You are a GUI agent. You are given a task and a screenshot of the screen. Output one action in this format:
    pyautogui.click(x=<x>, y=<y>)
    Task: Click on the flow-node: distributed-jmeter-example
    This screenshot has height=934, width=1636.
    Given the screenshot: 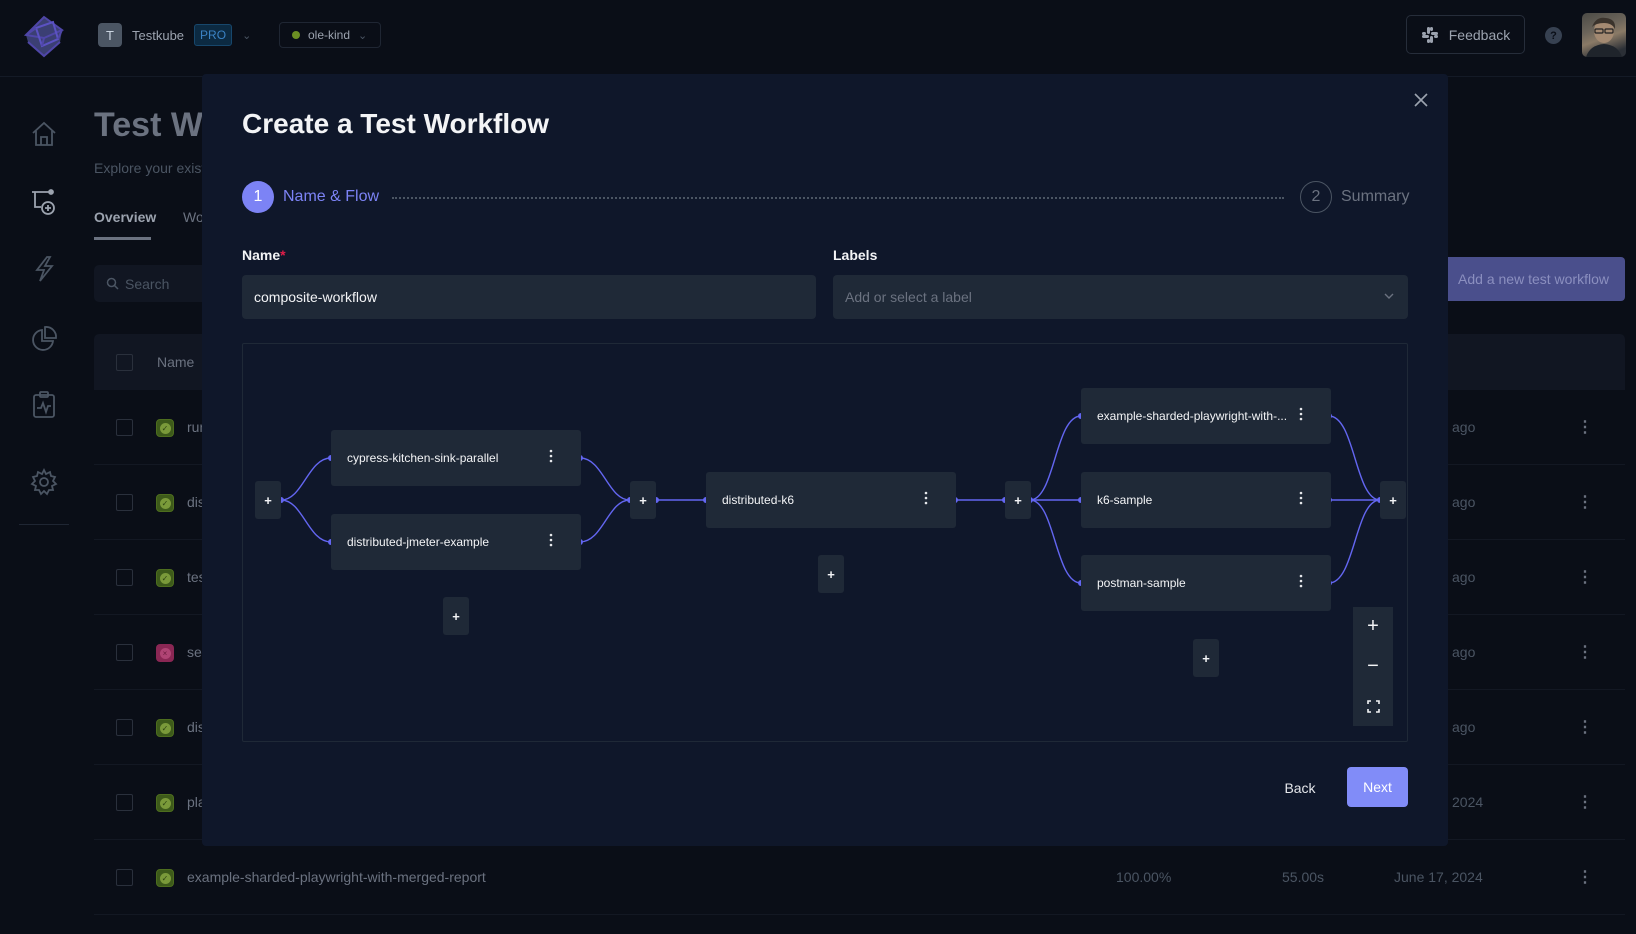 What is the action you would take?
    pyautogui.click(x=456, y=542)
    